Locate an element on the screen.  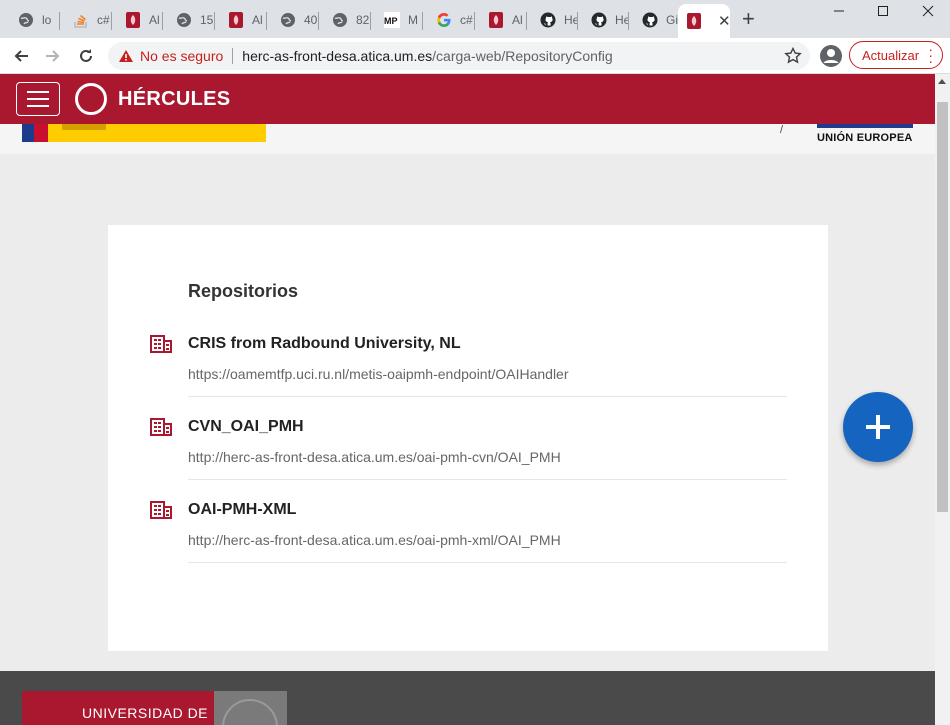
page-scrollbar is located at coordinates (942, 399).